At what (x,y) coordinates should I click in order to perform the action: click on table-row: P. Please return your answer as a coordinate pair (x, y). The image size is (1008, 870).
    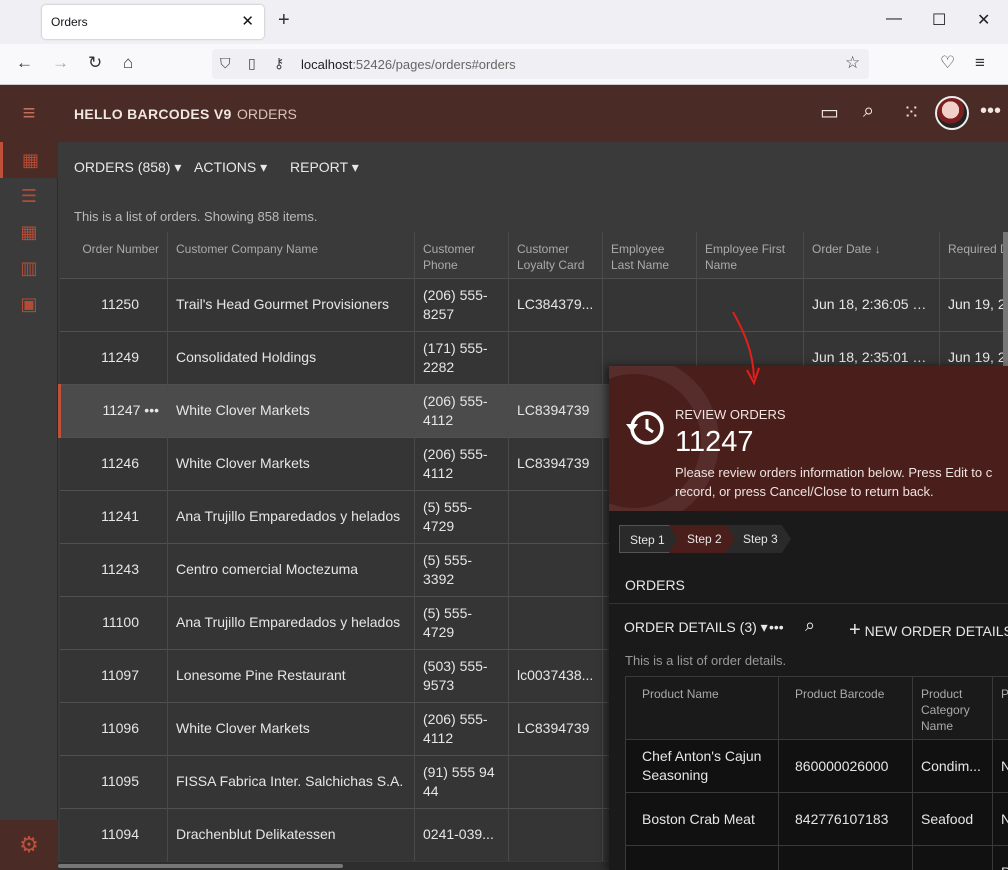
    Looking at the image, I should click on (816, 857).